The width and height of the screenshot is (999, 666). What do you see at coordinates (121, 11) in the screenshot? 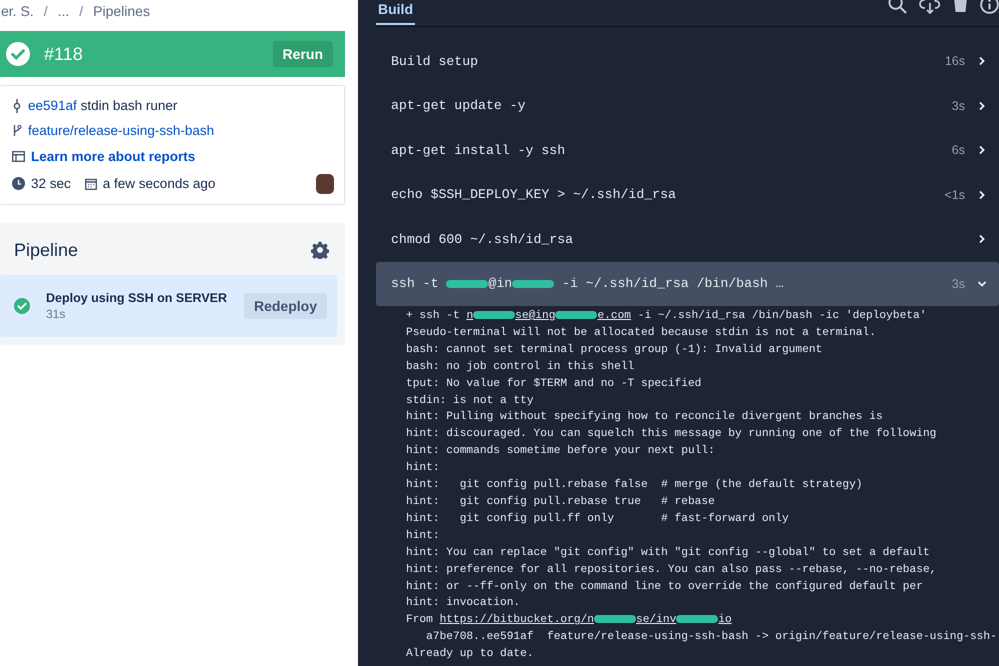
I see `breadcrumb-link: Pipelines` at bounding box center [121, 11].